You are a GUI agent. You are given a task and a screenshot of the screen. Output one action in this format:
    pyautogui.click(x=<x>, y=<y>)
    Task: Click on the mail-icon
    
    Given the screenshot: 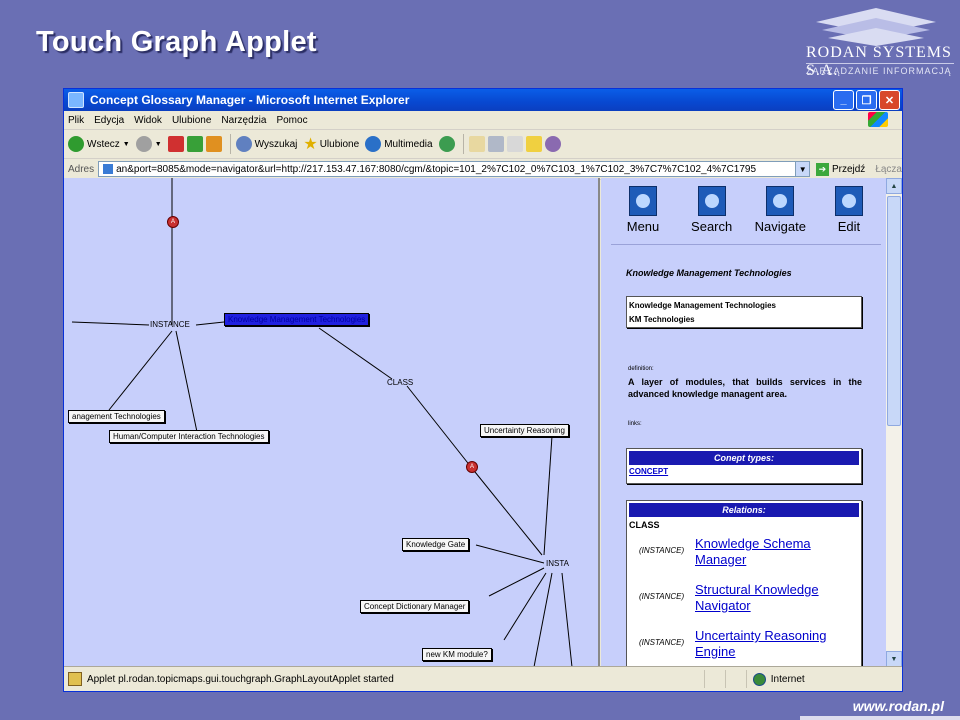 What is the action you would take?
    pyautogui.click(x=476, y=144)
    